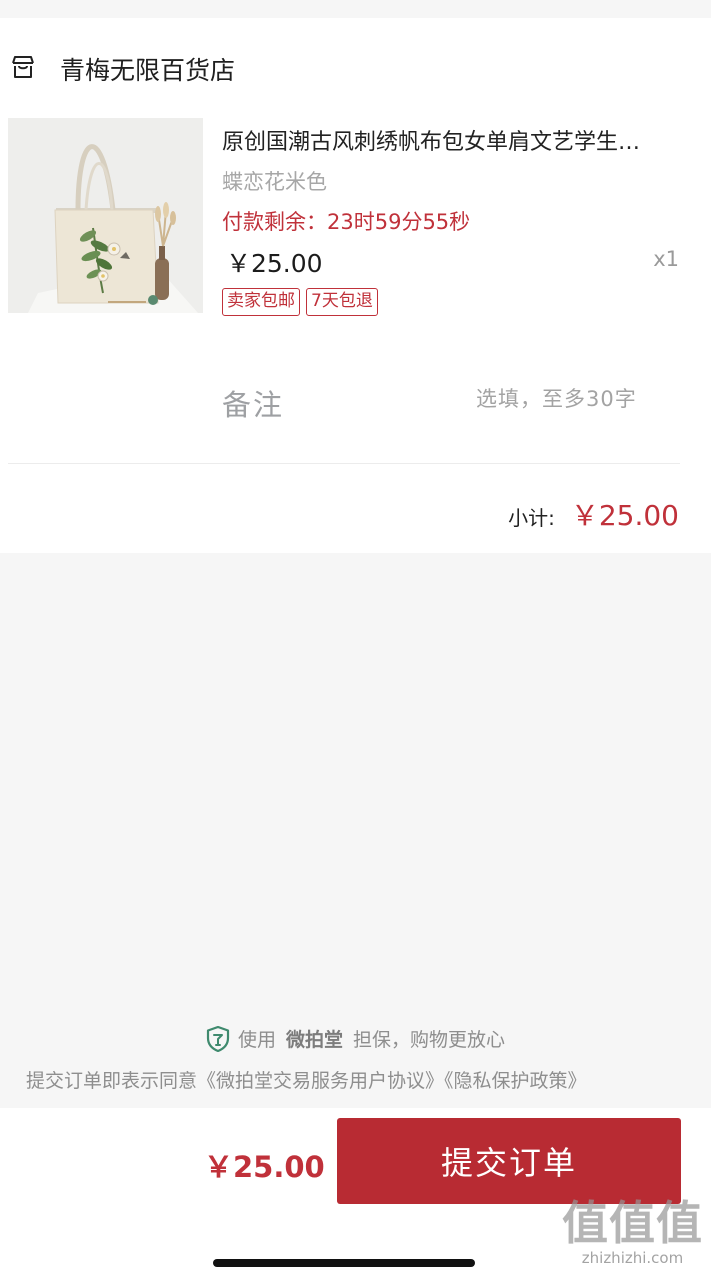 Image resolution: width=711 pixels, height=1280 pixels. I want to click on subtotal: 小计: ￥25.00, so click(593, 514).